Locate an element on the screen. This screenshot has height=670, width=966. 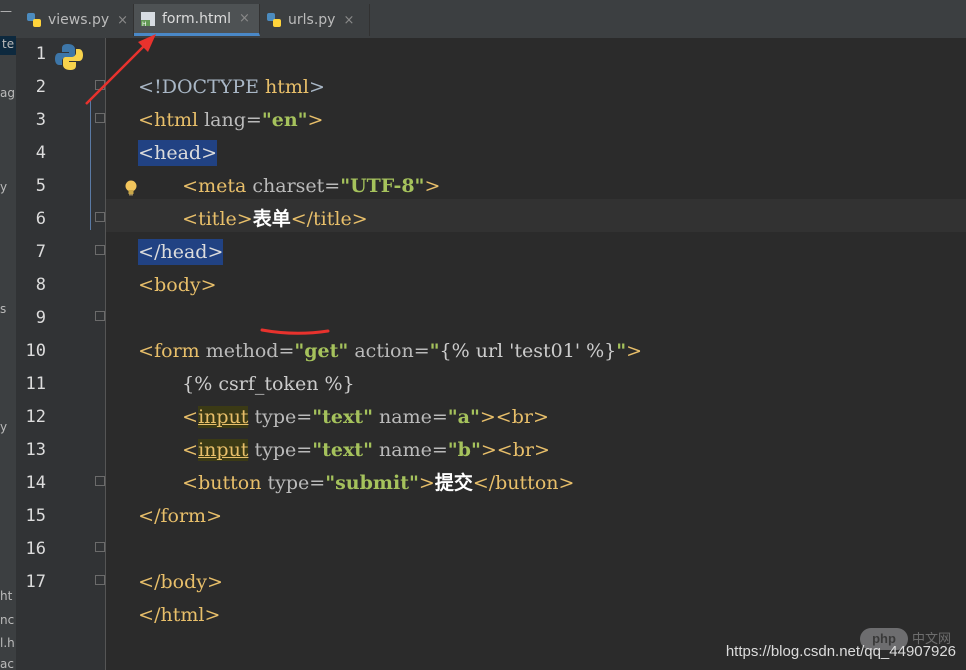
annotation-underline is located at coordinates (295, 331).